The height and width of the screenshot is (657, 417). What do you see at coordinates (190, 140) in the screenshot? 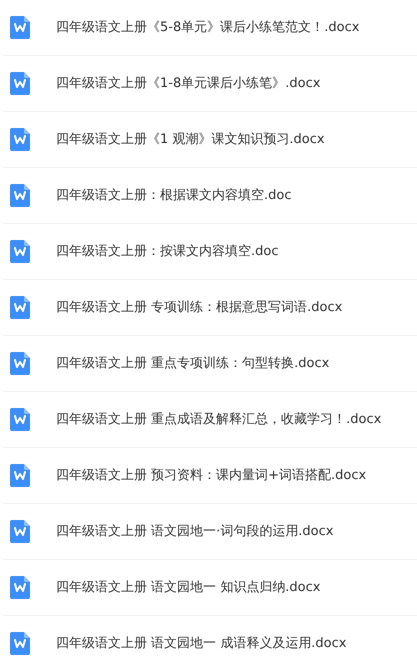
I see `file-name: 四年级语文上册《1 观潮》课文知识预习.docx` at bounding box center [190, 140].